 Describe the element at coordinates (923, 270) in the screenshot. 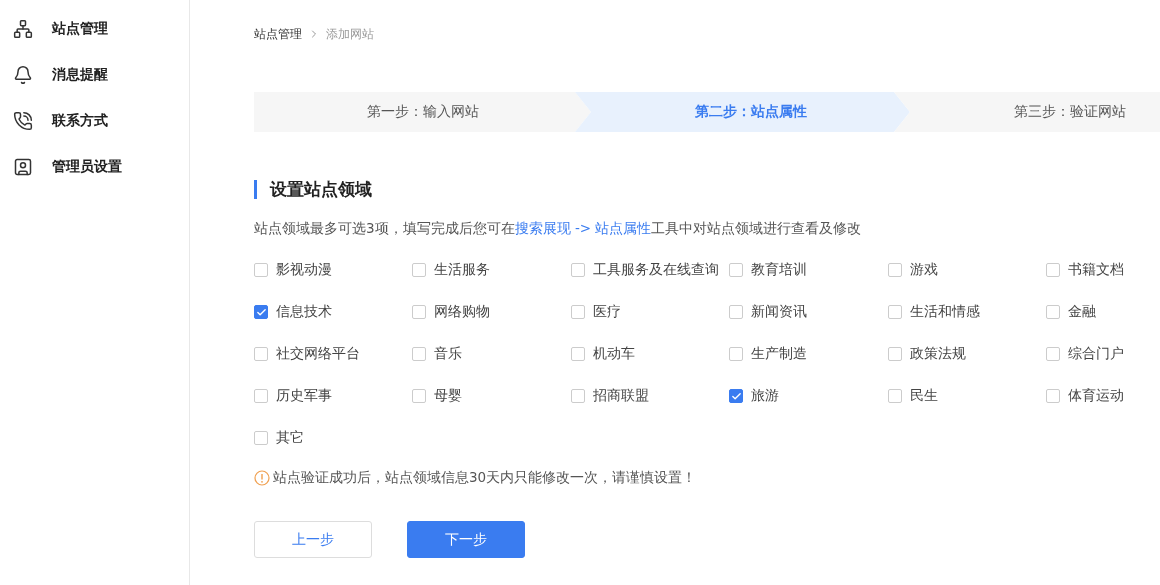

I see `checkbox-label: 游戏` at that location.